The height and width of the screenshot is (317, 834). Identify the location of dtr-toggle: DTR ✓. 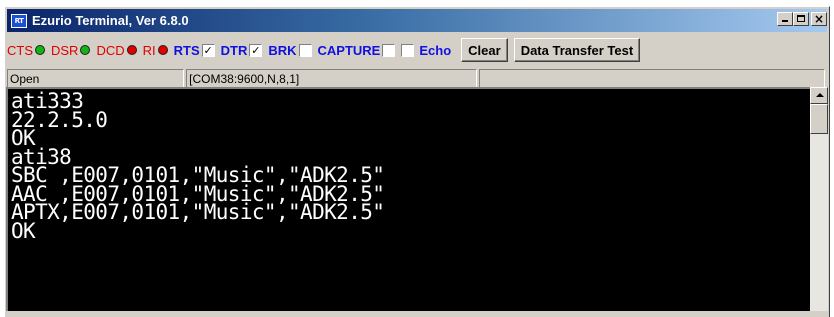
(242, 50).